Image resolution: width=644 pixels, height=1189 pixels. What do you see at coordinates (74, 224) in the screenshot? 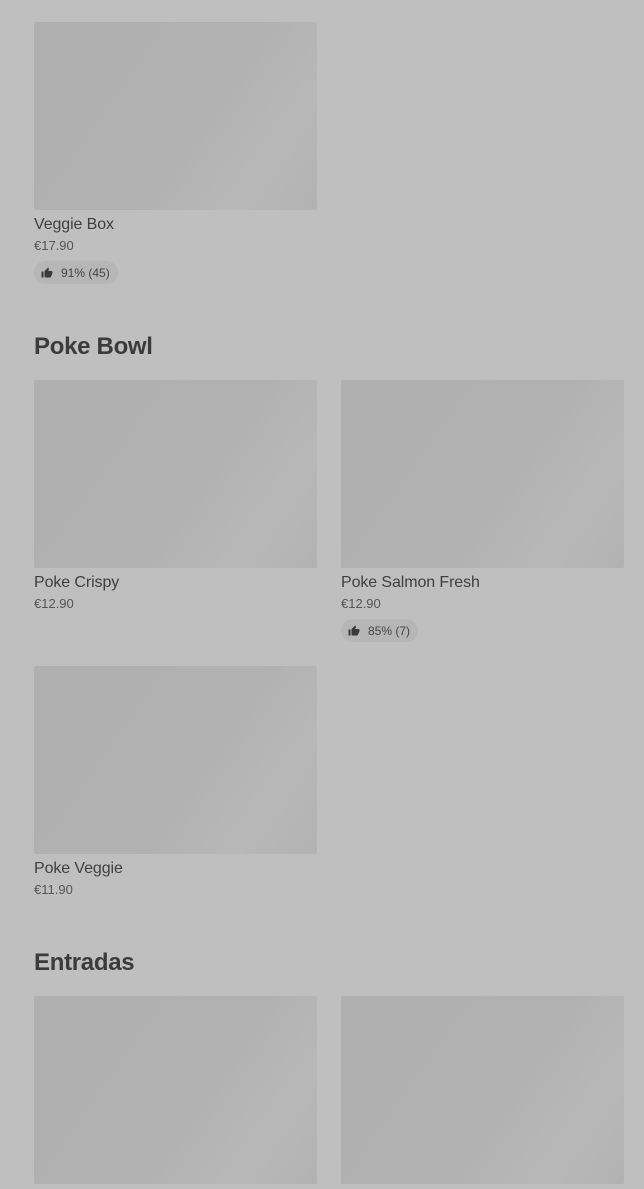
I see `menu-item-name: Veggie Box` at bounding box center [74, 224].